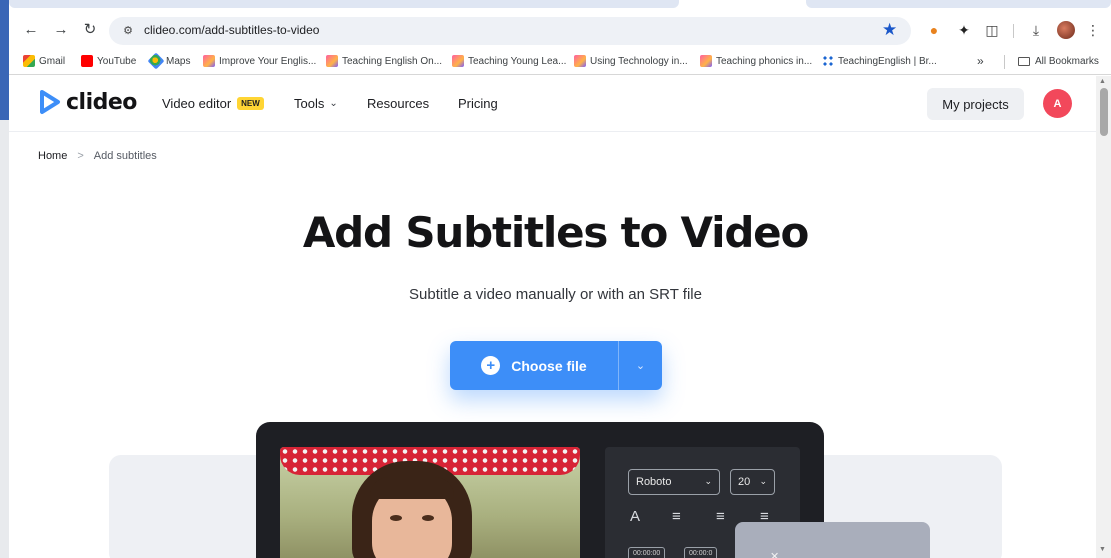 The height and width of the screenshot is (558, 1111). I want to click on plus-icon: +, so click(491, 365).